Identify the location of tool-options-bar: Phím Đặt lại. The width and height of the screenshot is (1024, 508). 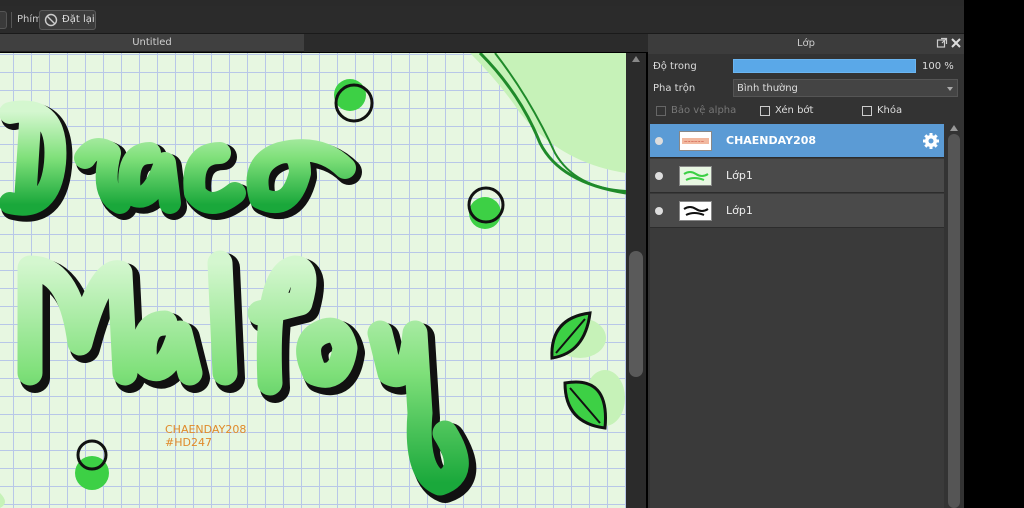
(482, 20).